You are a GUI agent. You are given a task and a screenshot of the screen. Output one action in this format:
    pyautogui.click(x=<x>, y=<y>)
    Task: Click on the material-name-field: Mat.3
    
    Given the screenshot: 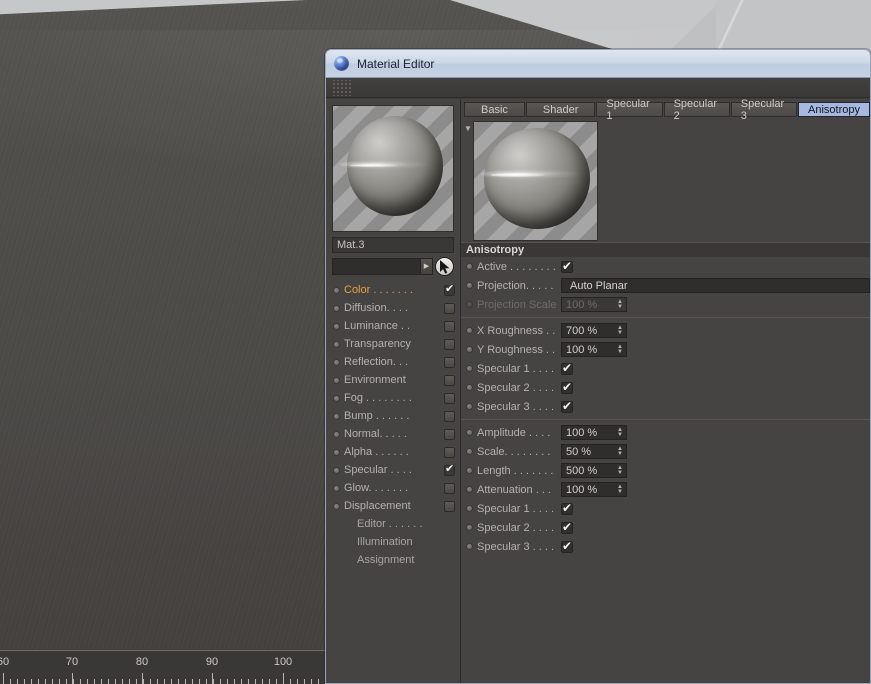 What is the action you would take?
    pyautogui.click(x=393, y=245)
    